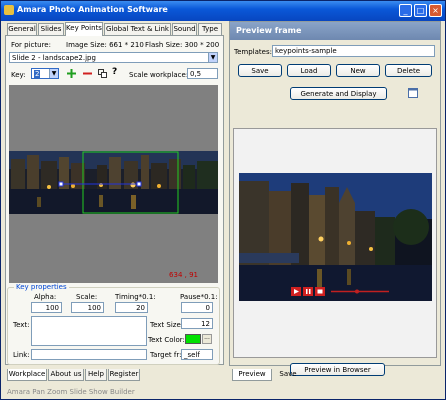 The height and width of the screenshot is (400, 446). Describe the element at coordinates (408, 70) in the screenshot. I see `delete-button: Delete` at that location.